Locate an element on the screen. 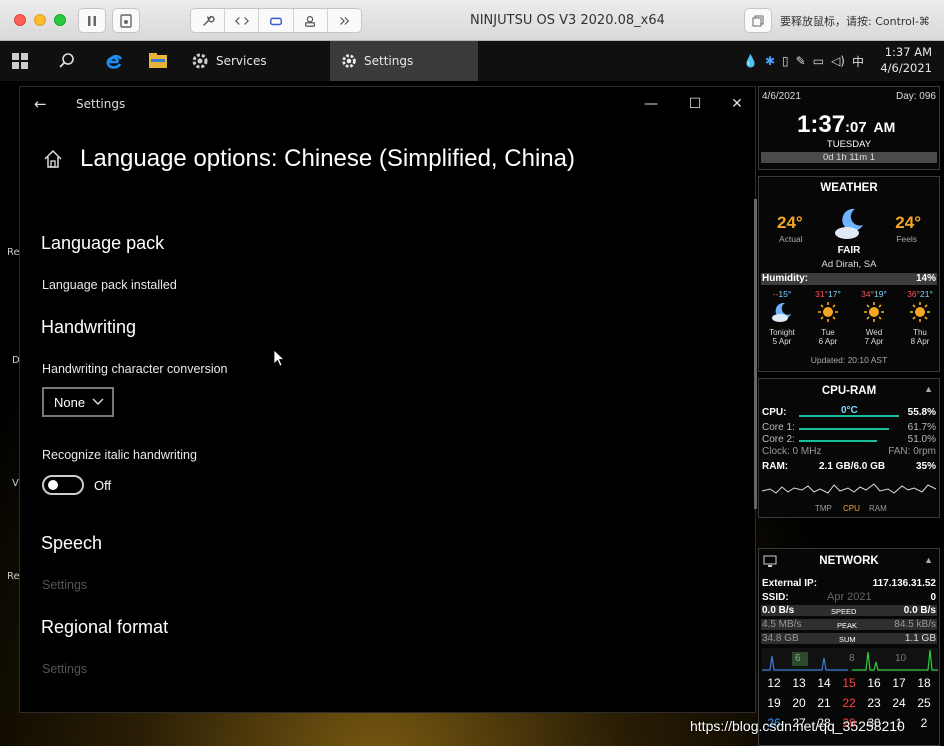  search-button is located at coordinates (67, 61).